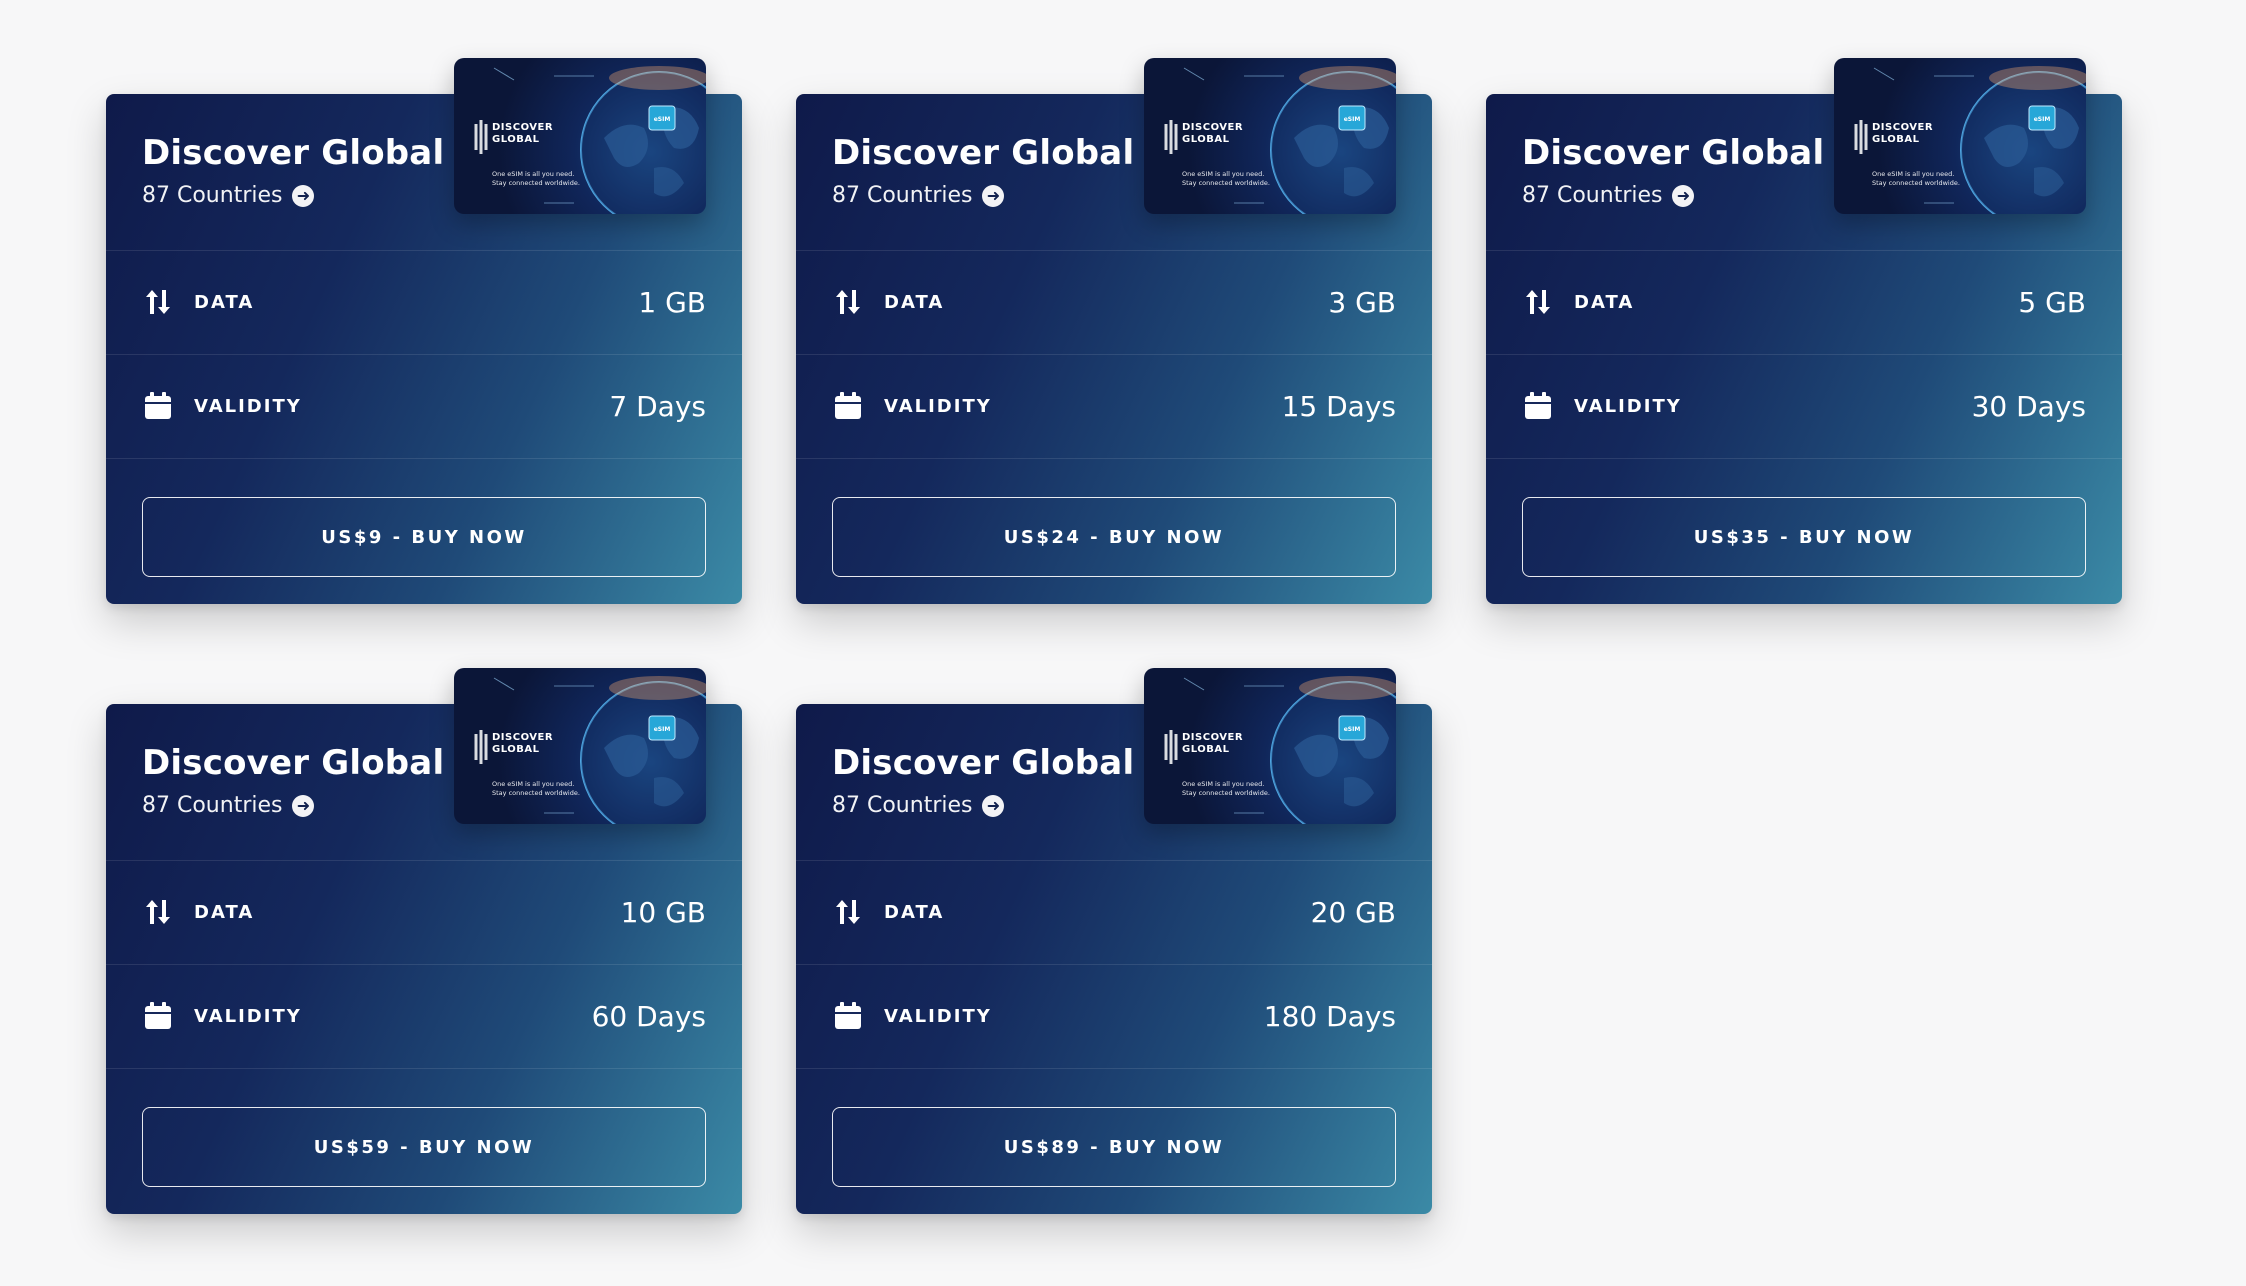 The image size is (2246, 1286). I want to click on data-value: 3 GB, so click(1362, 302).